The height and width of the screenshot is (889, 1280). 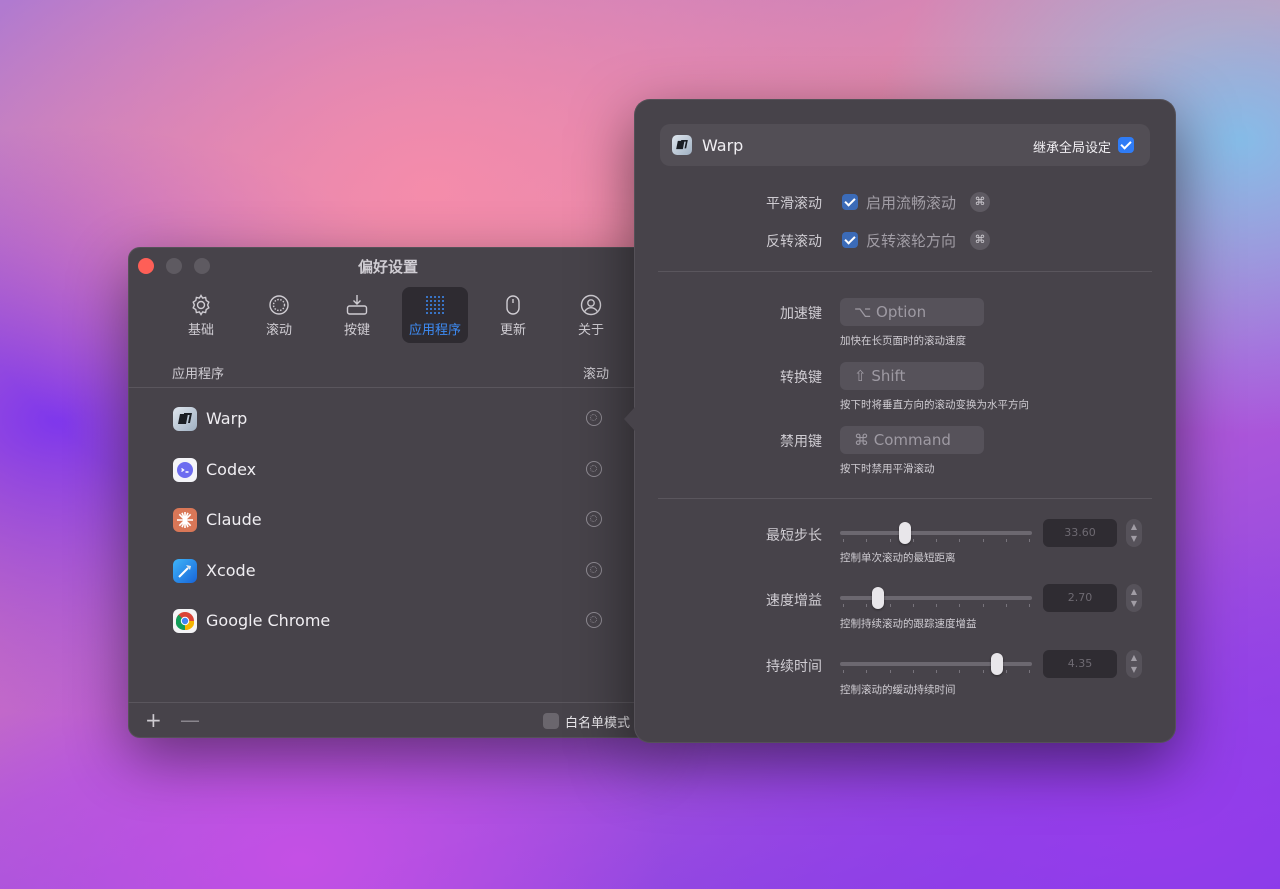 I want to click on list-item: Warp, so click(x=388, y=420).